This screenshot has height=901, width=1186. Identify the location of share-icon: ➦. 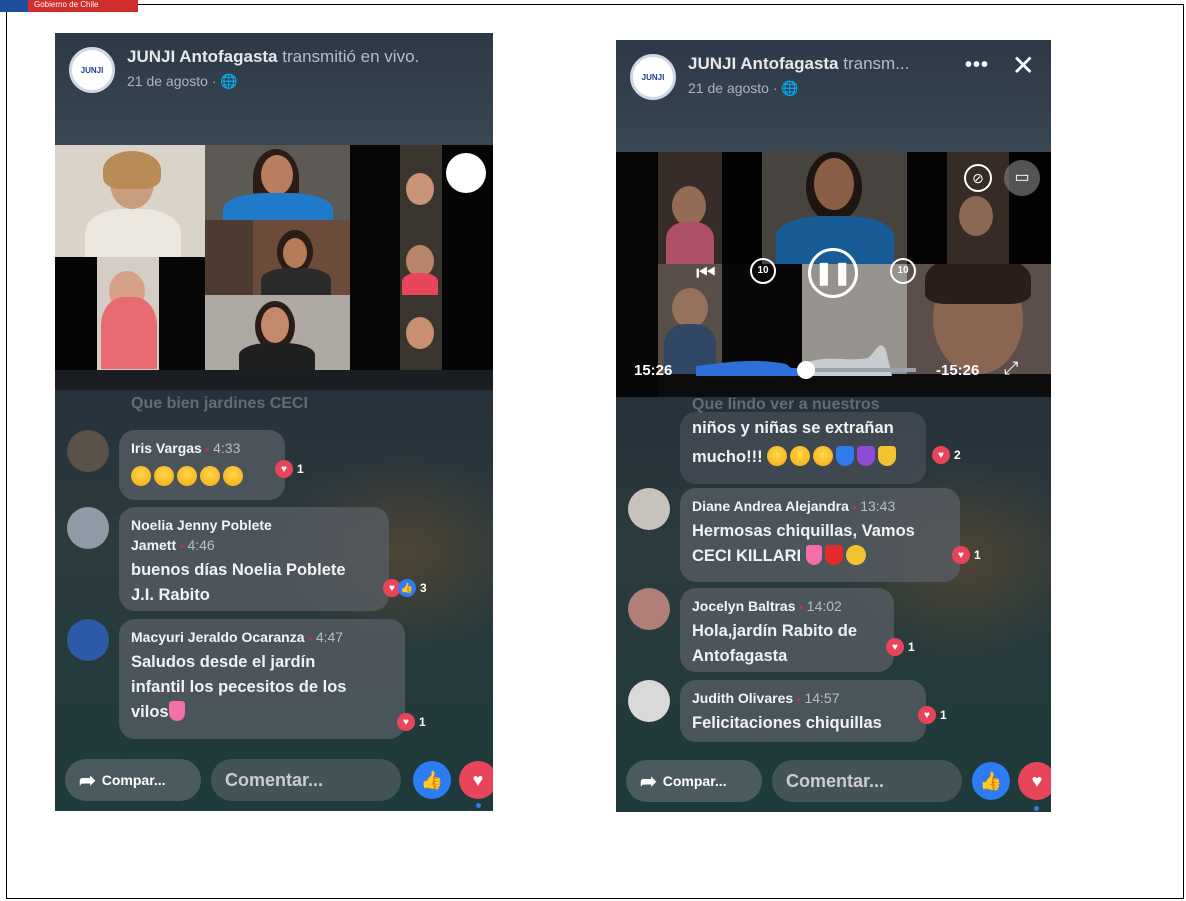
(648, 781).